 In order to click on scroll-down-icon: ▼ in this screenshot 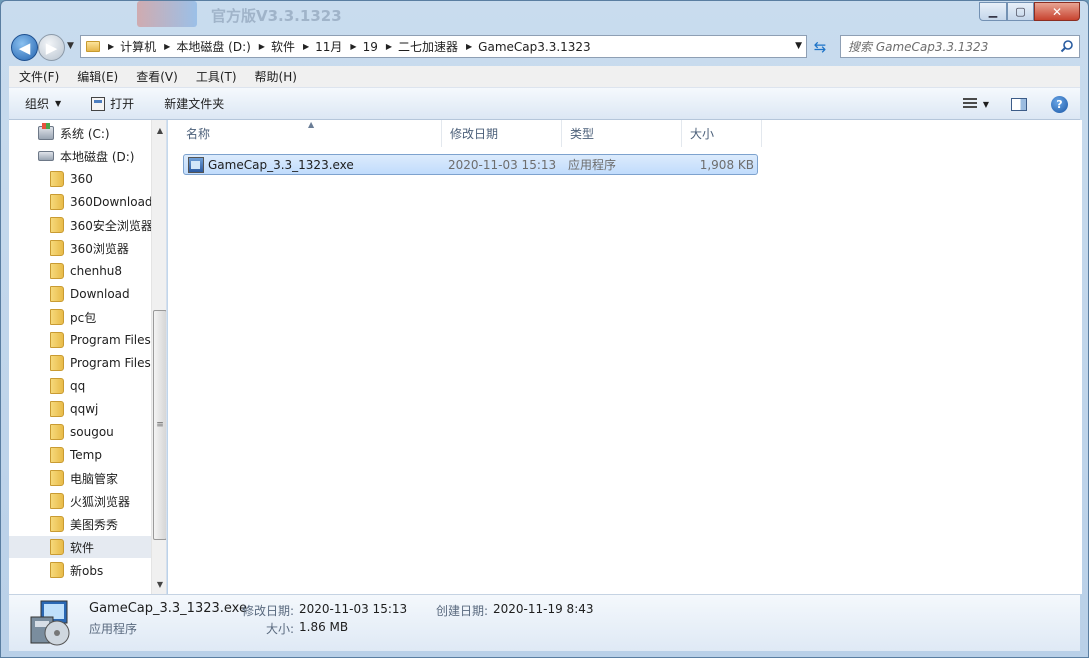, I will do `click(159, 584)`.